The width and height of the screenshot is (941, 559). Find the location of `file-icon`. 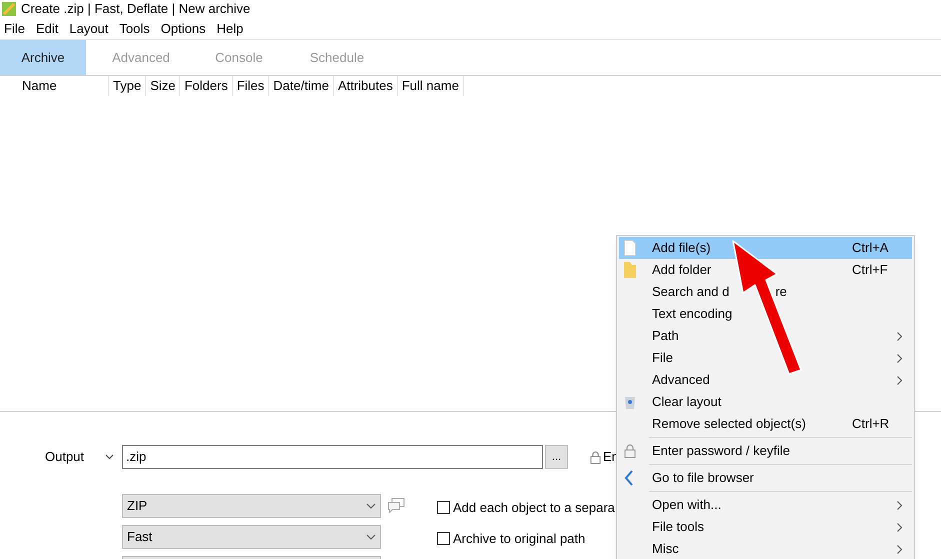

file-icon is located at coordinates (630, 248).